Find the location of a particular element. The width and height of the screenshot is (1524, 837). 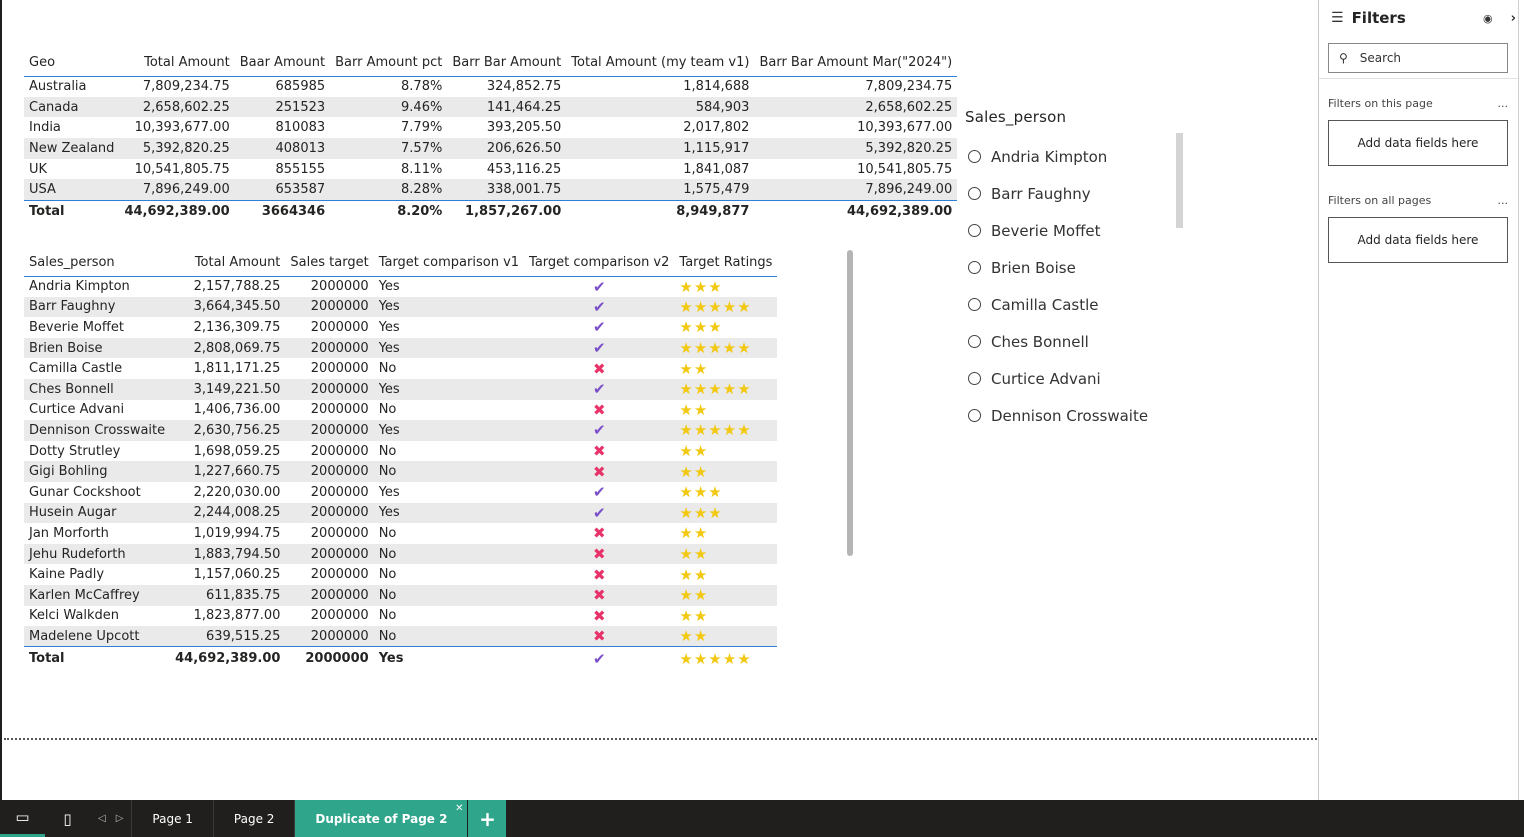

column-header: Sales_person is located at coordinates (97, 262).